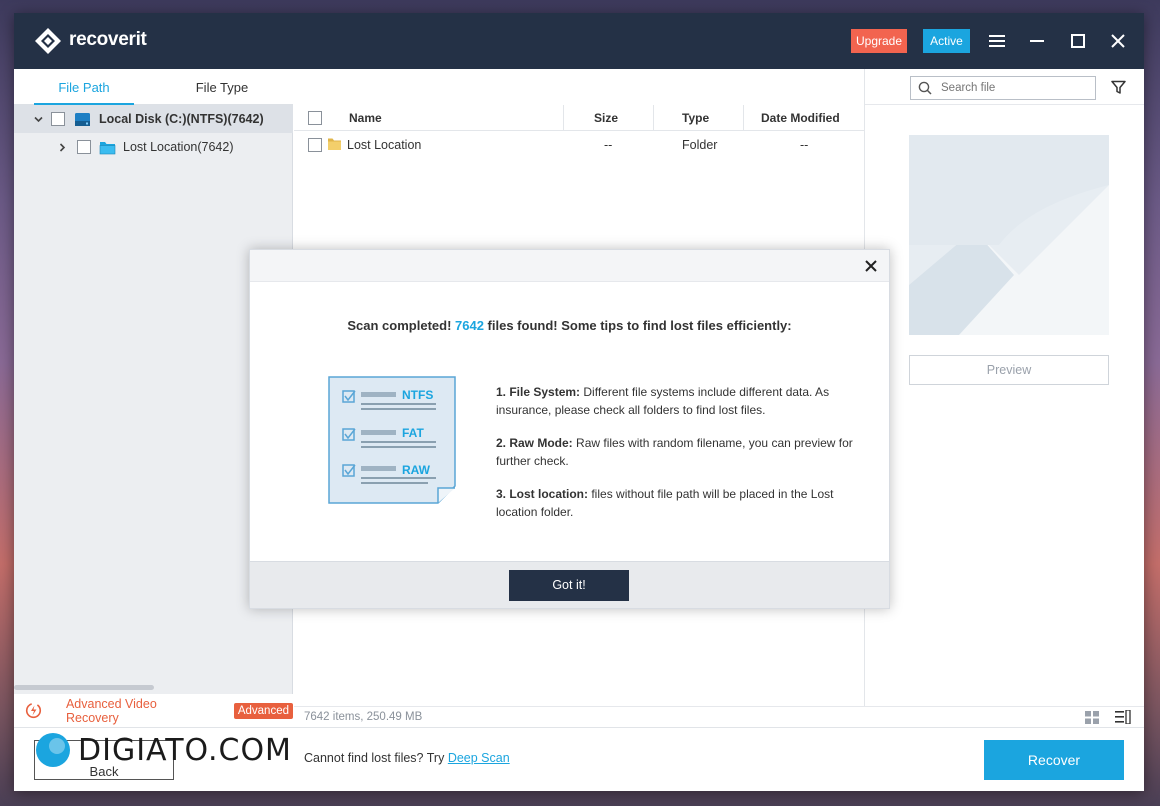  Describe the element at coordinates (58, 119) in the screenshot. I see `local-disk-checkbox` at that location.